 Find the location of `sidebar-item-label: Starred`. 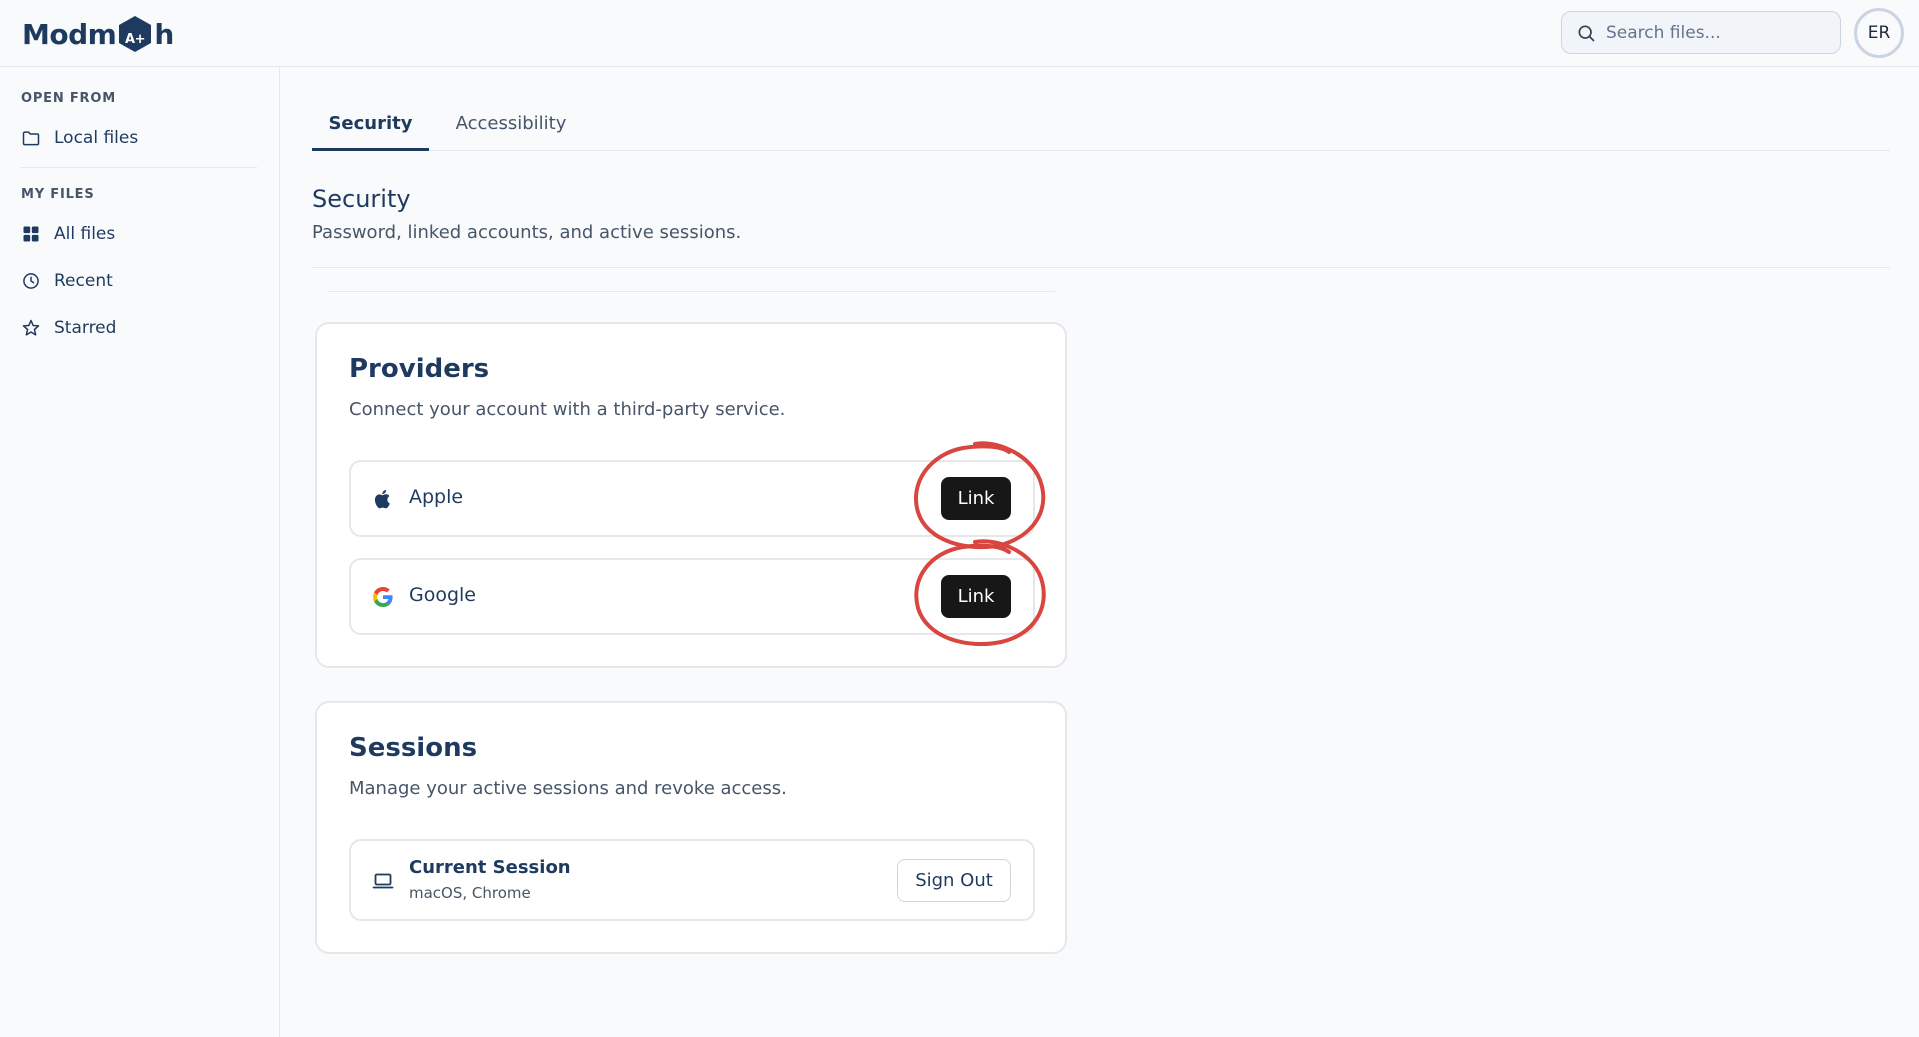

sidebar-item-label: Starred is located at coordinates (85, 328).